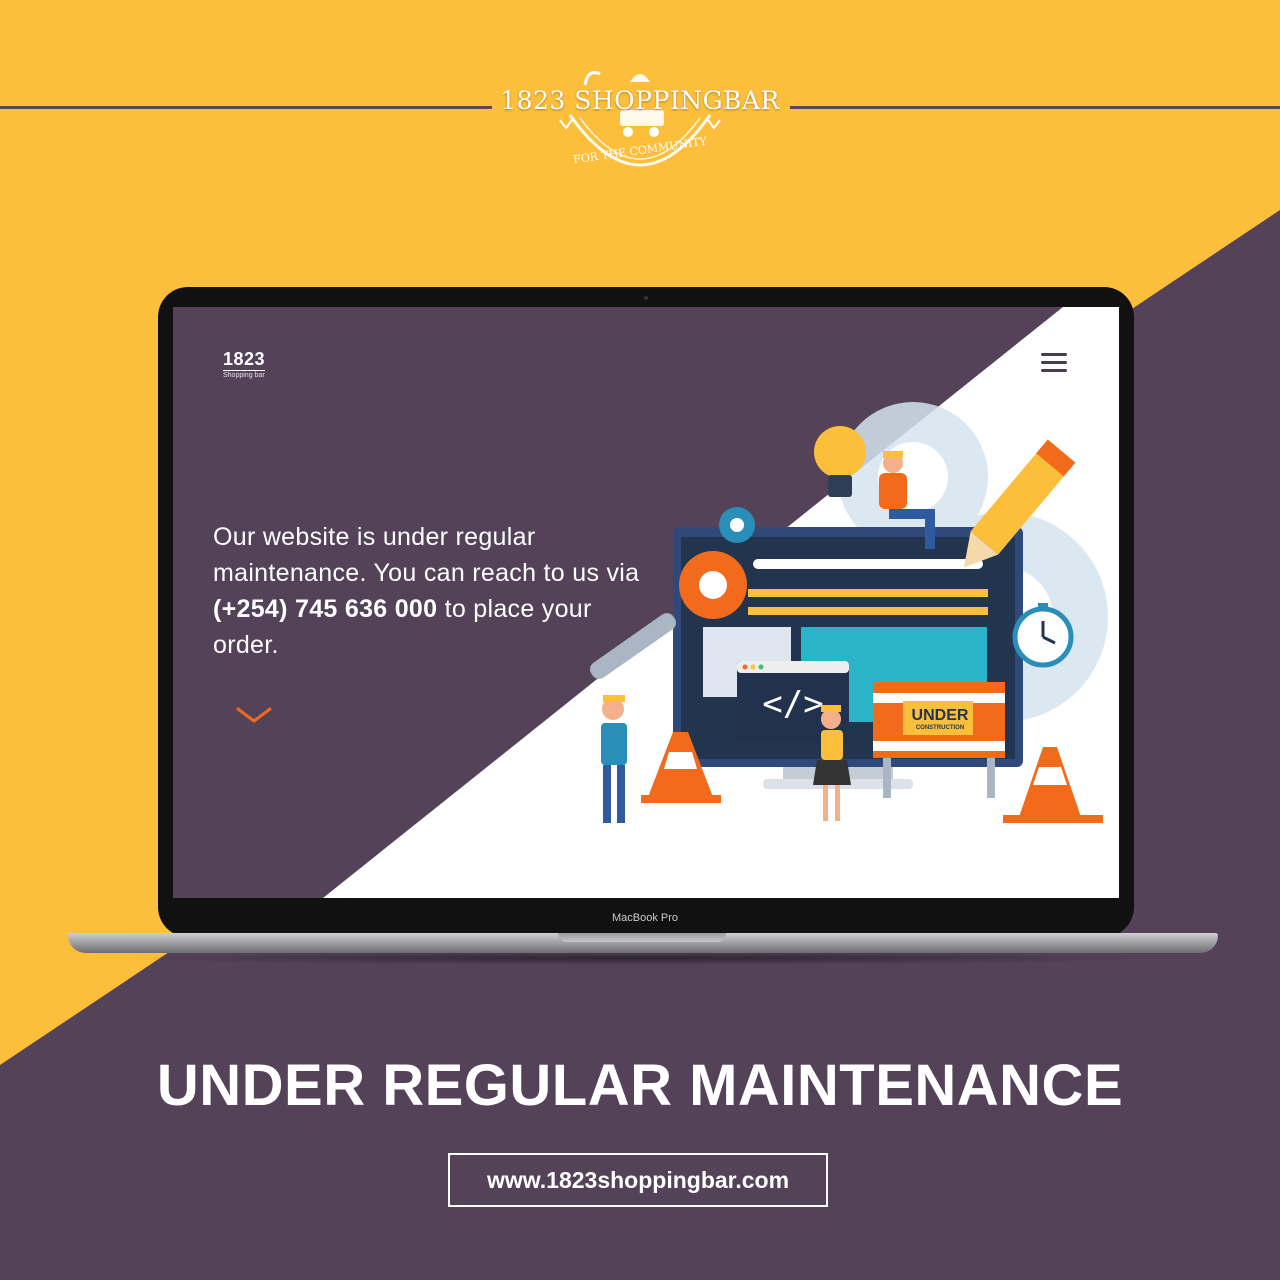 Image resolution: width=1280 pixels, height=1280 pixels. What do you see at coordinates (1055, 362) in the screenshot?
I see `hamburger-menu-icon` at bounding box center [1055, 362].